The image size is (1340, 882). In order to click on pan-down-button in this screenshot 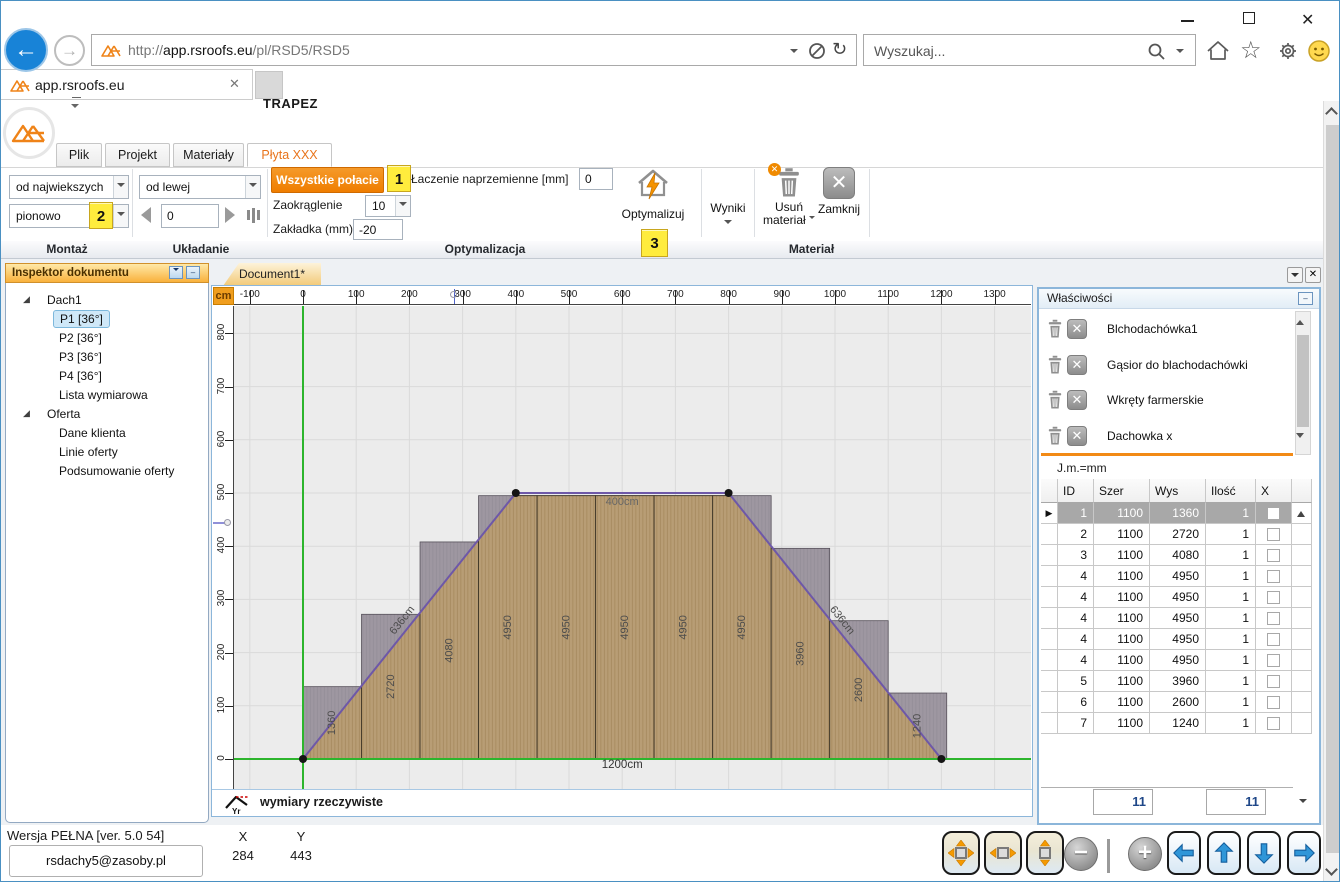, I will do `click(1264, 853)`.